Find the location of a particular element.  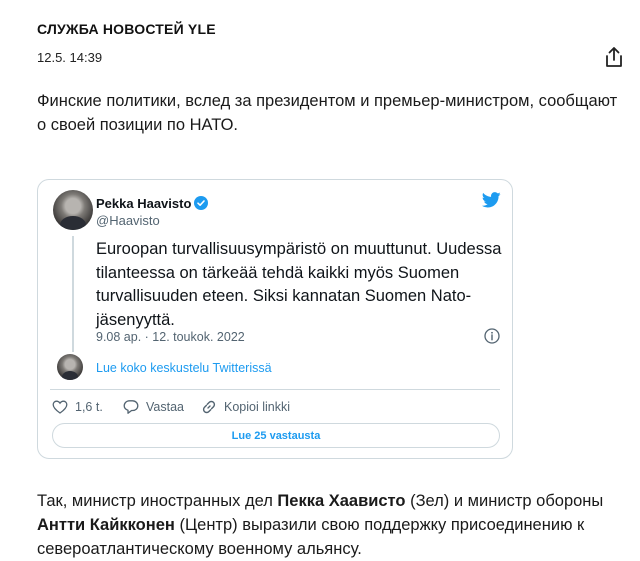

copy-link-action: Kopioi linkki is located at coordinates (245, 407).